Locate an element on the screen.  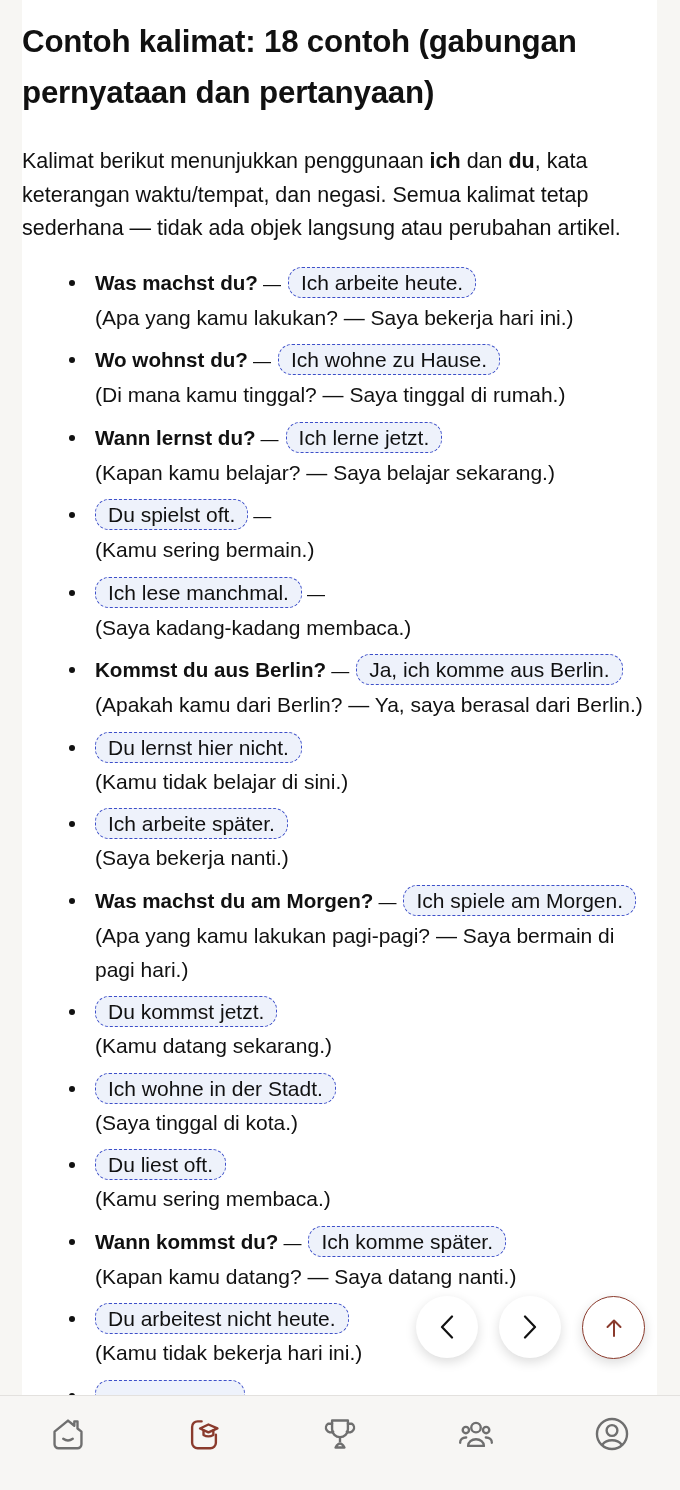
answer-chip: Du arbeitest nicht heute. is located at coordinates (222, 1319).